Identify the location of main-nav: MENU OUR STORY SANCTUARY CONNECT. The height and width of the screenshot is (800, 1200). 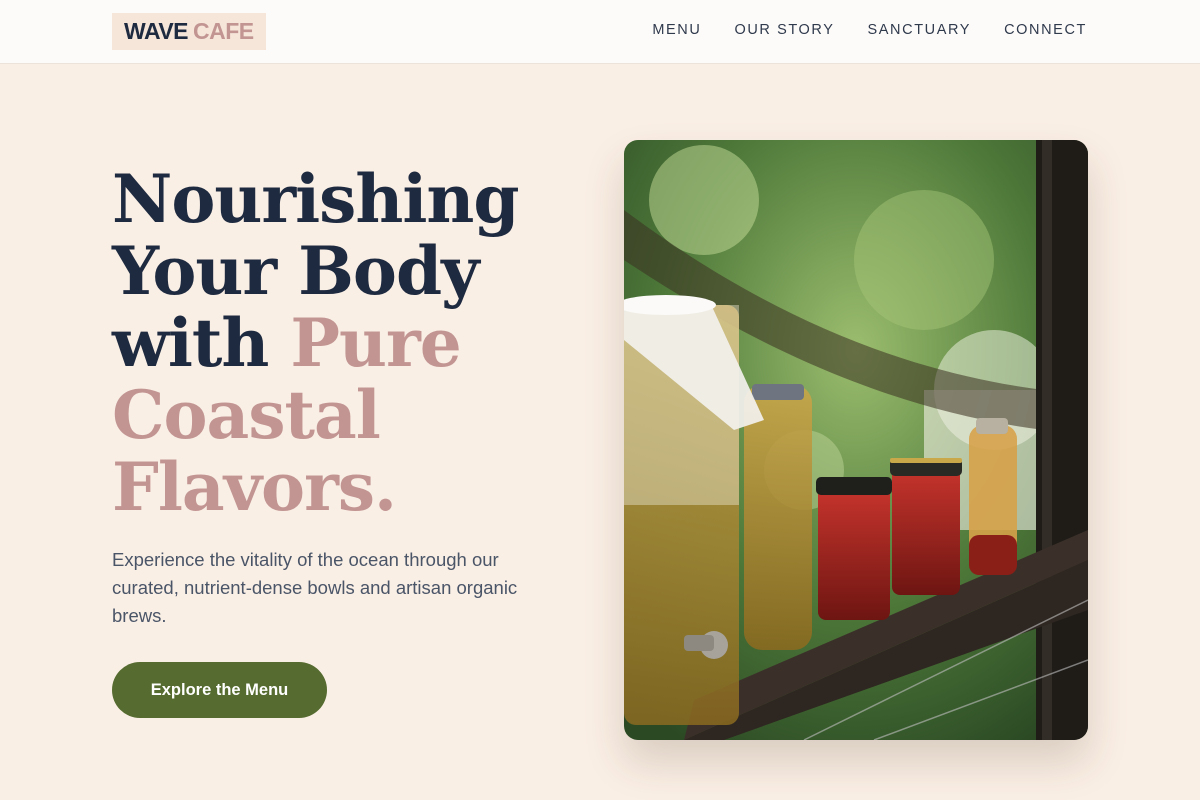
(869, 30).